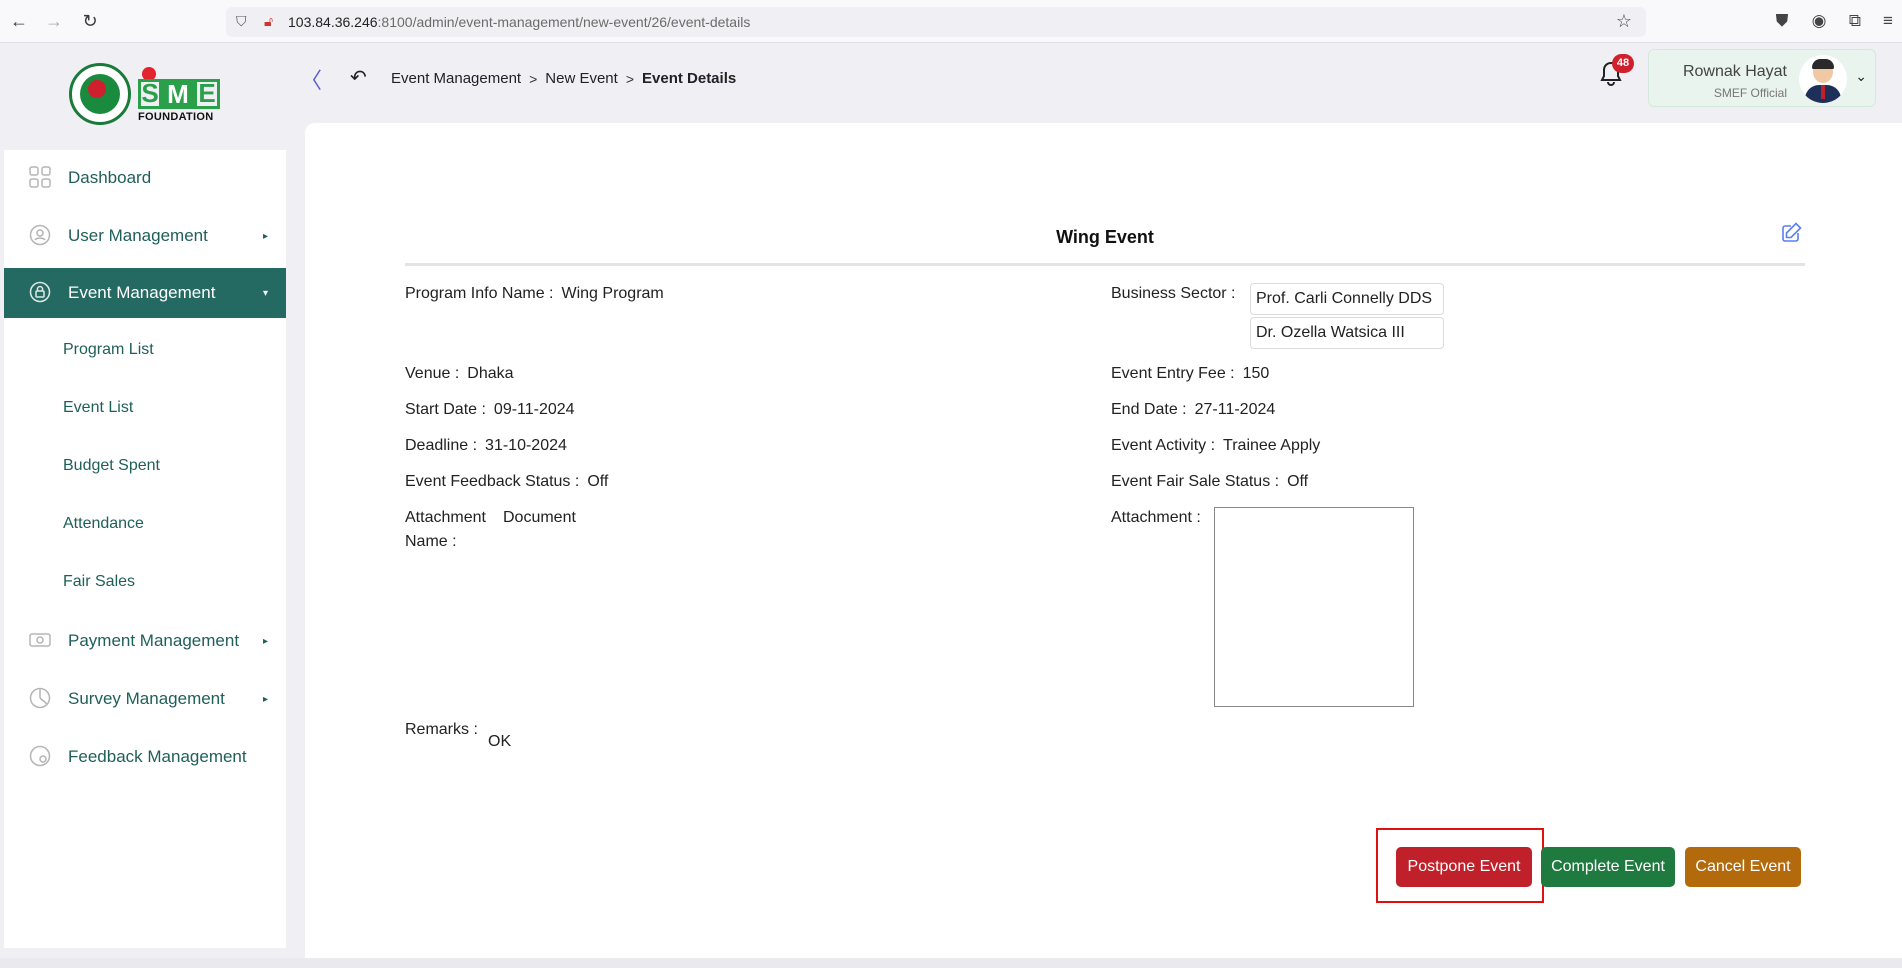 This screenshot has height=968, width=1902. What do you see at coordinates (40, 699) in the screenshot?
I see `pie-chart-icon` at bounding box center [40, 699].